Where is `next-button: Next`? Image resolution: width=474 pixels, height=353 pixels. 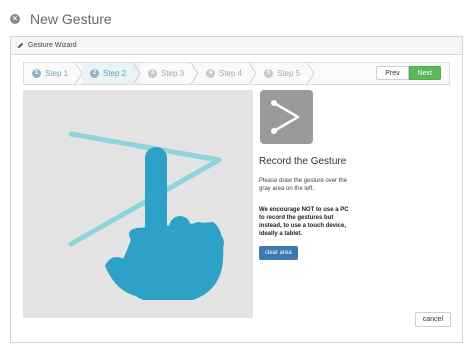 next-button: Next is located at coordinates (424, 73).